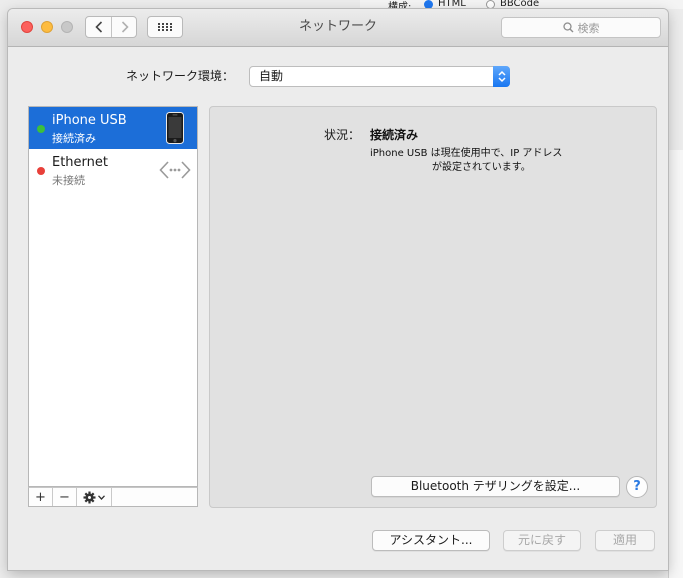 Image resolution: width=683 pixels, height=578 pixels. Describe the element at coordinates (41, 171) in the screenshot. I see `status-dot-red` at that location.